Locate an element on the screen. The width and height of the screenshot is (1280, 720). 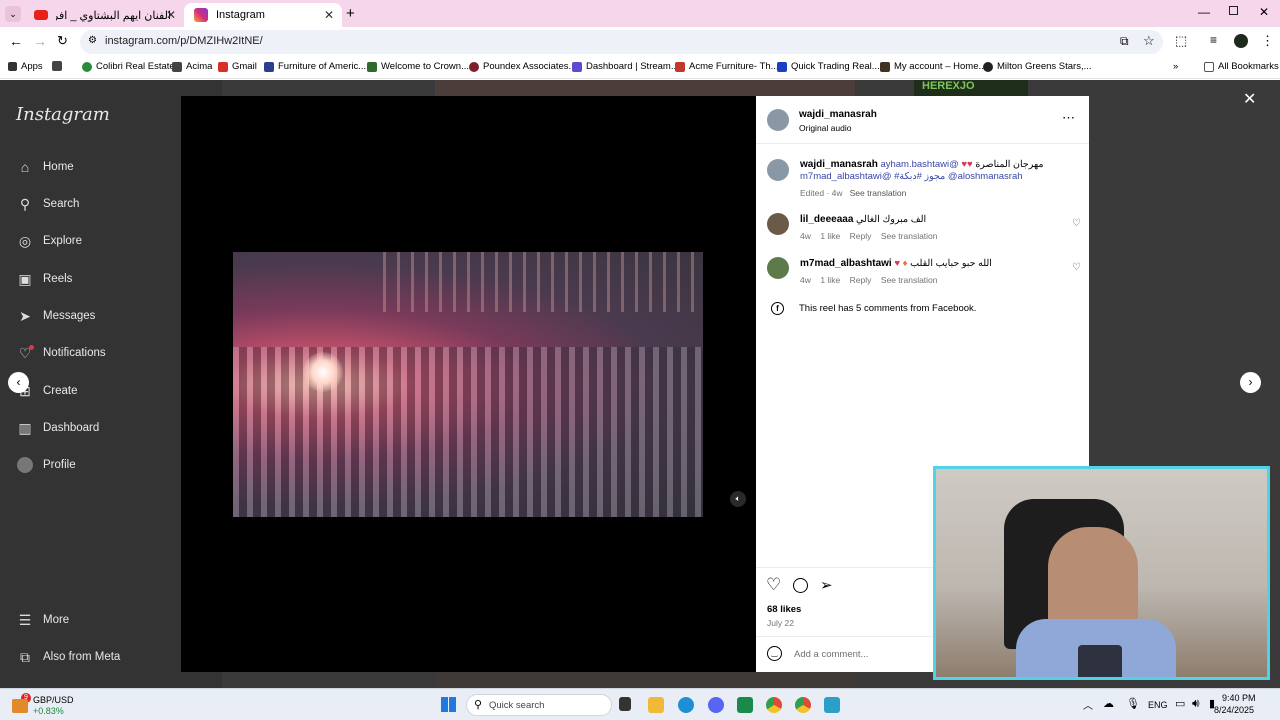
site-info-icon: ⚙ is located at coordinates (92, 40).